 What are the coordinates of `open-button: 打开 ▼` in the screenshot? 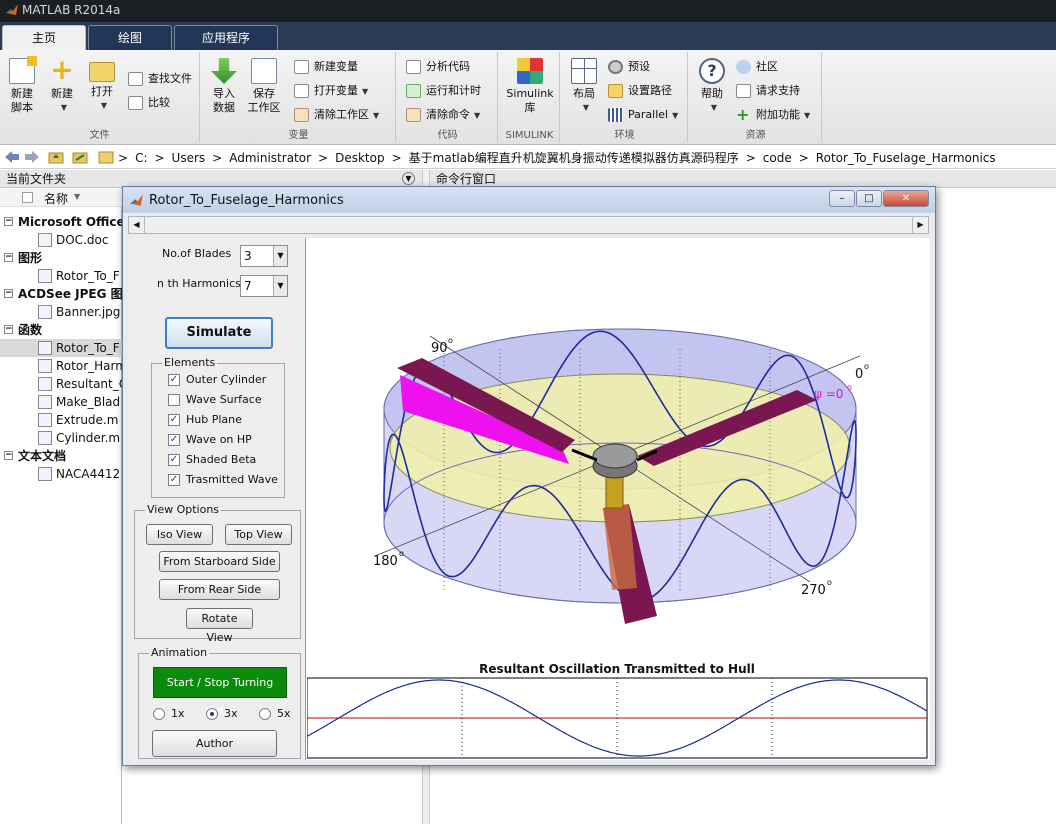 It's located at (102, 85).